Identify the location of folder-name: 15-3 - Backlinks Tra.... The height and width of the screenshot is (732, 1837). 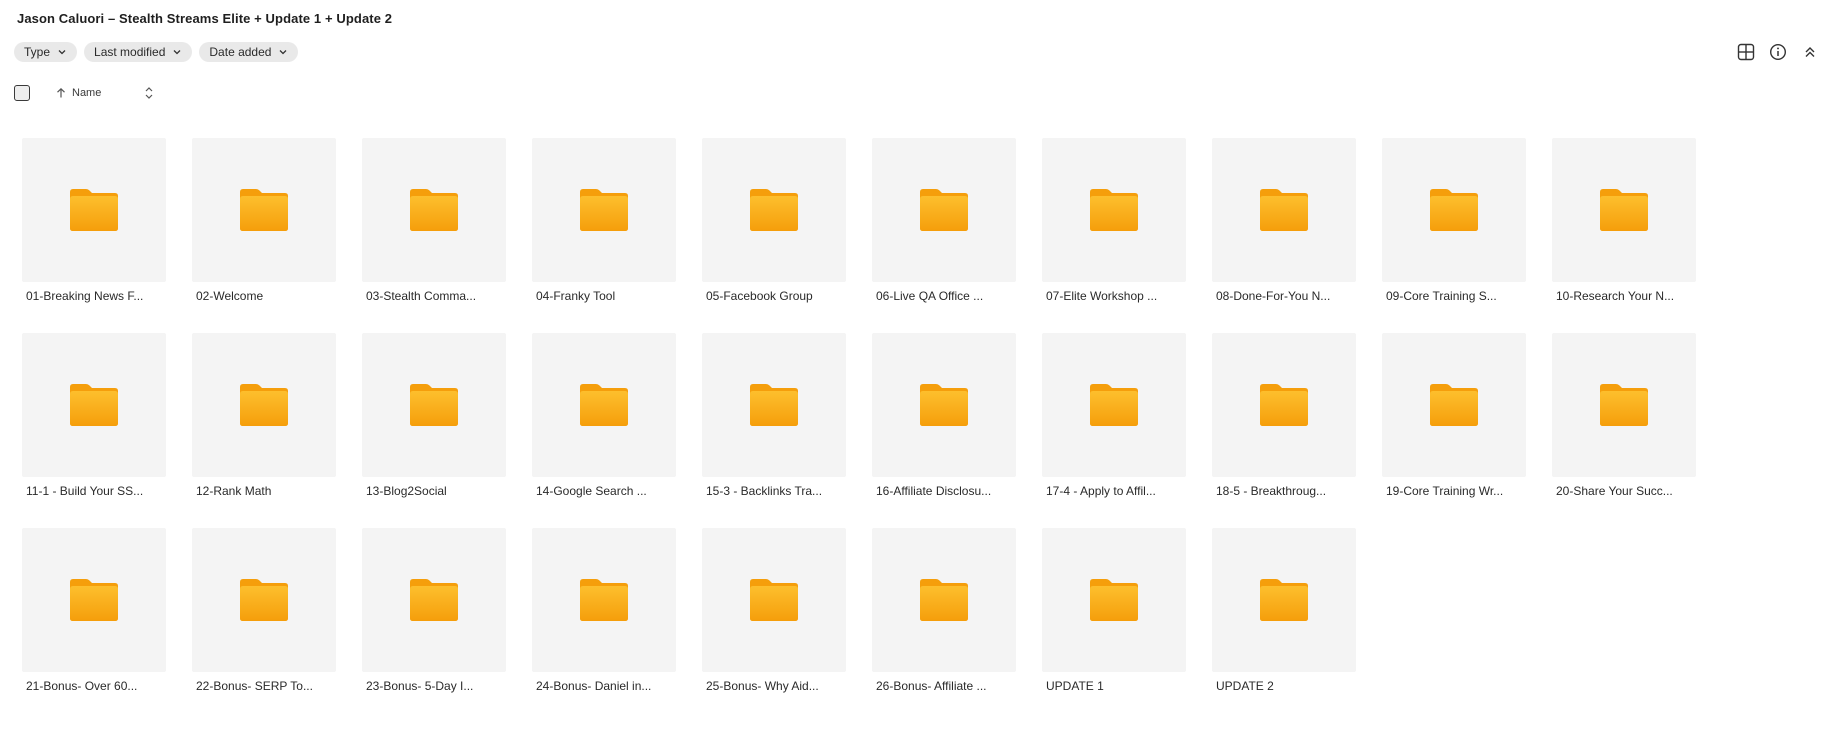
(764, 491).